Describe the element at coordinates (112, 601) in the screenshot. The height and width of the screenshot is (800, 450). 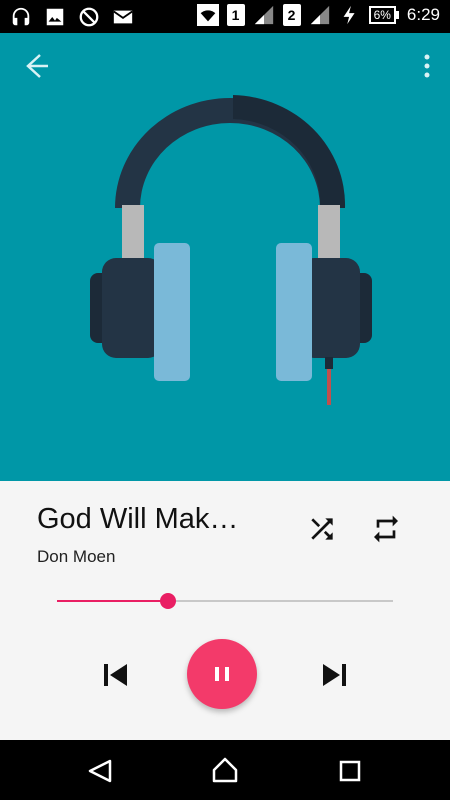
I see `seek-progress` at that location.